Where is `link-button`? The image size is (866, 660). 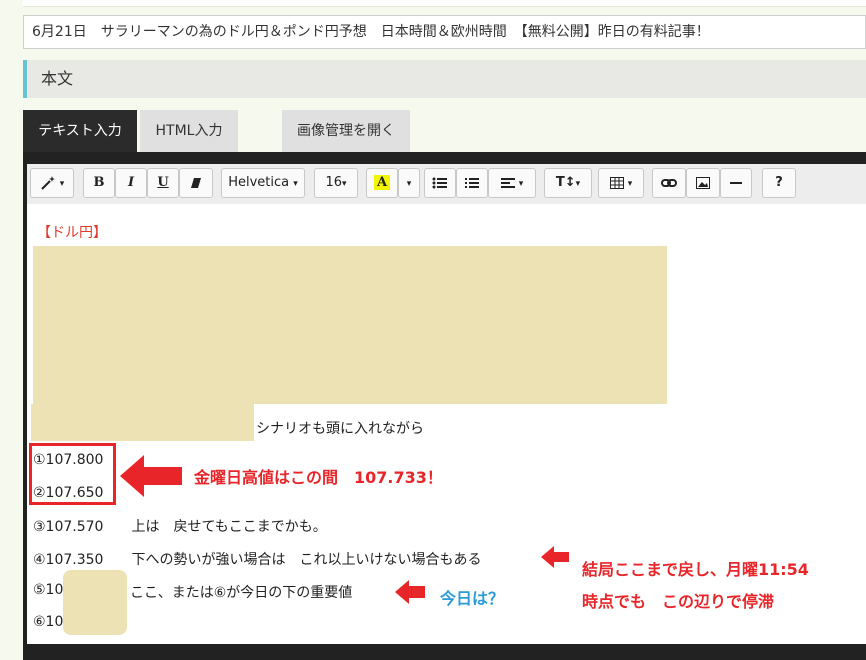 link-button is located at coordinates (669, 183).